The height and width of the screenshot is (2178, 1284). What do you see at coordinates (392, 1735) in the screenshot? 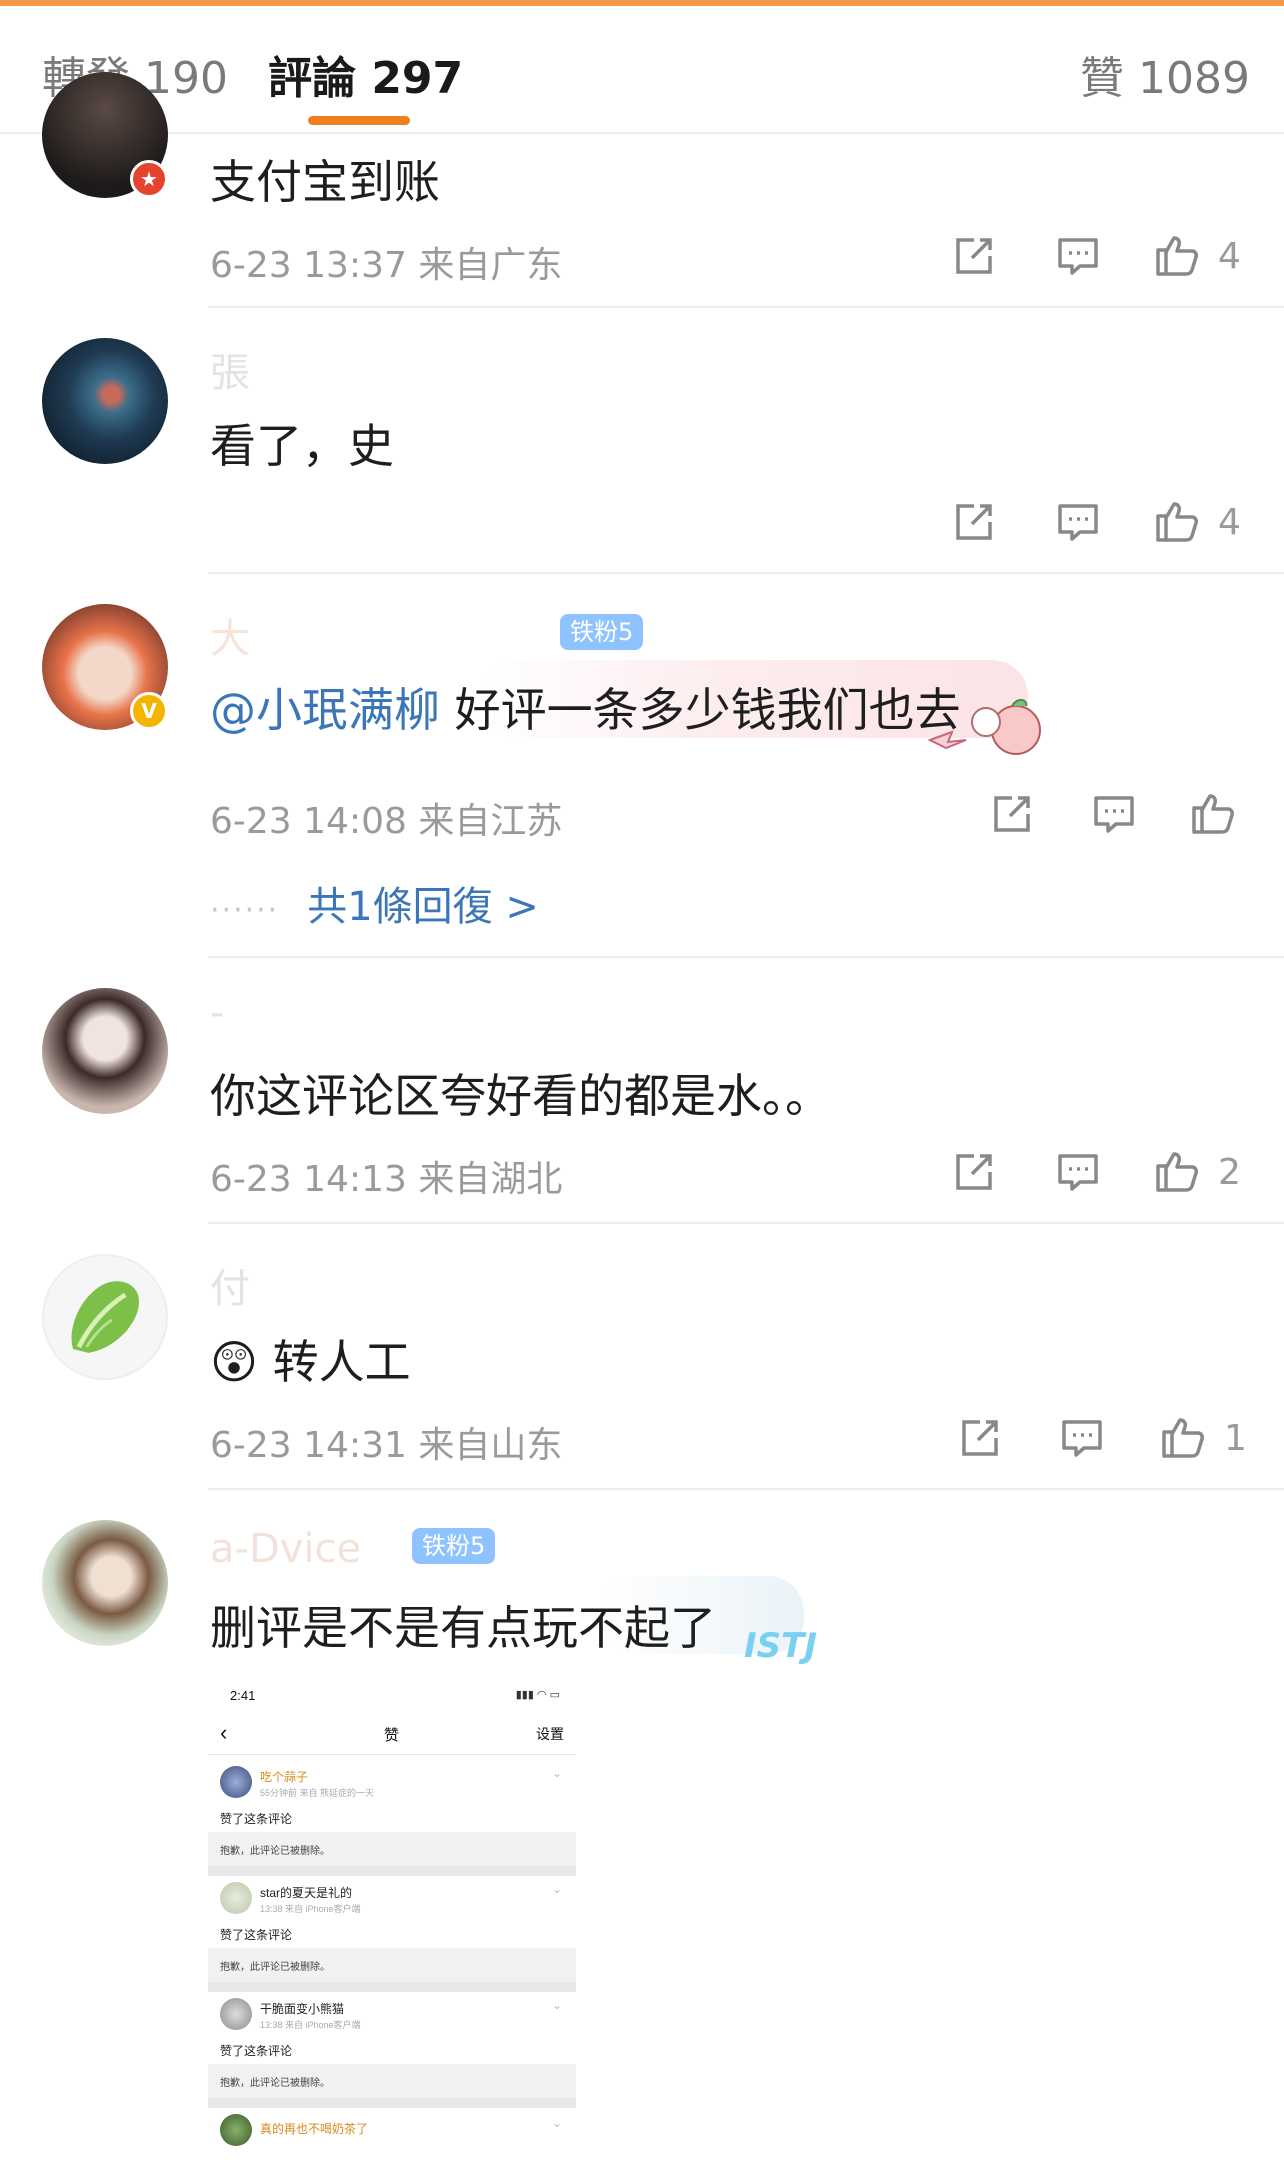
I see `screenshot-title: 赞` at bounding box center [392, 1735].